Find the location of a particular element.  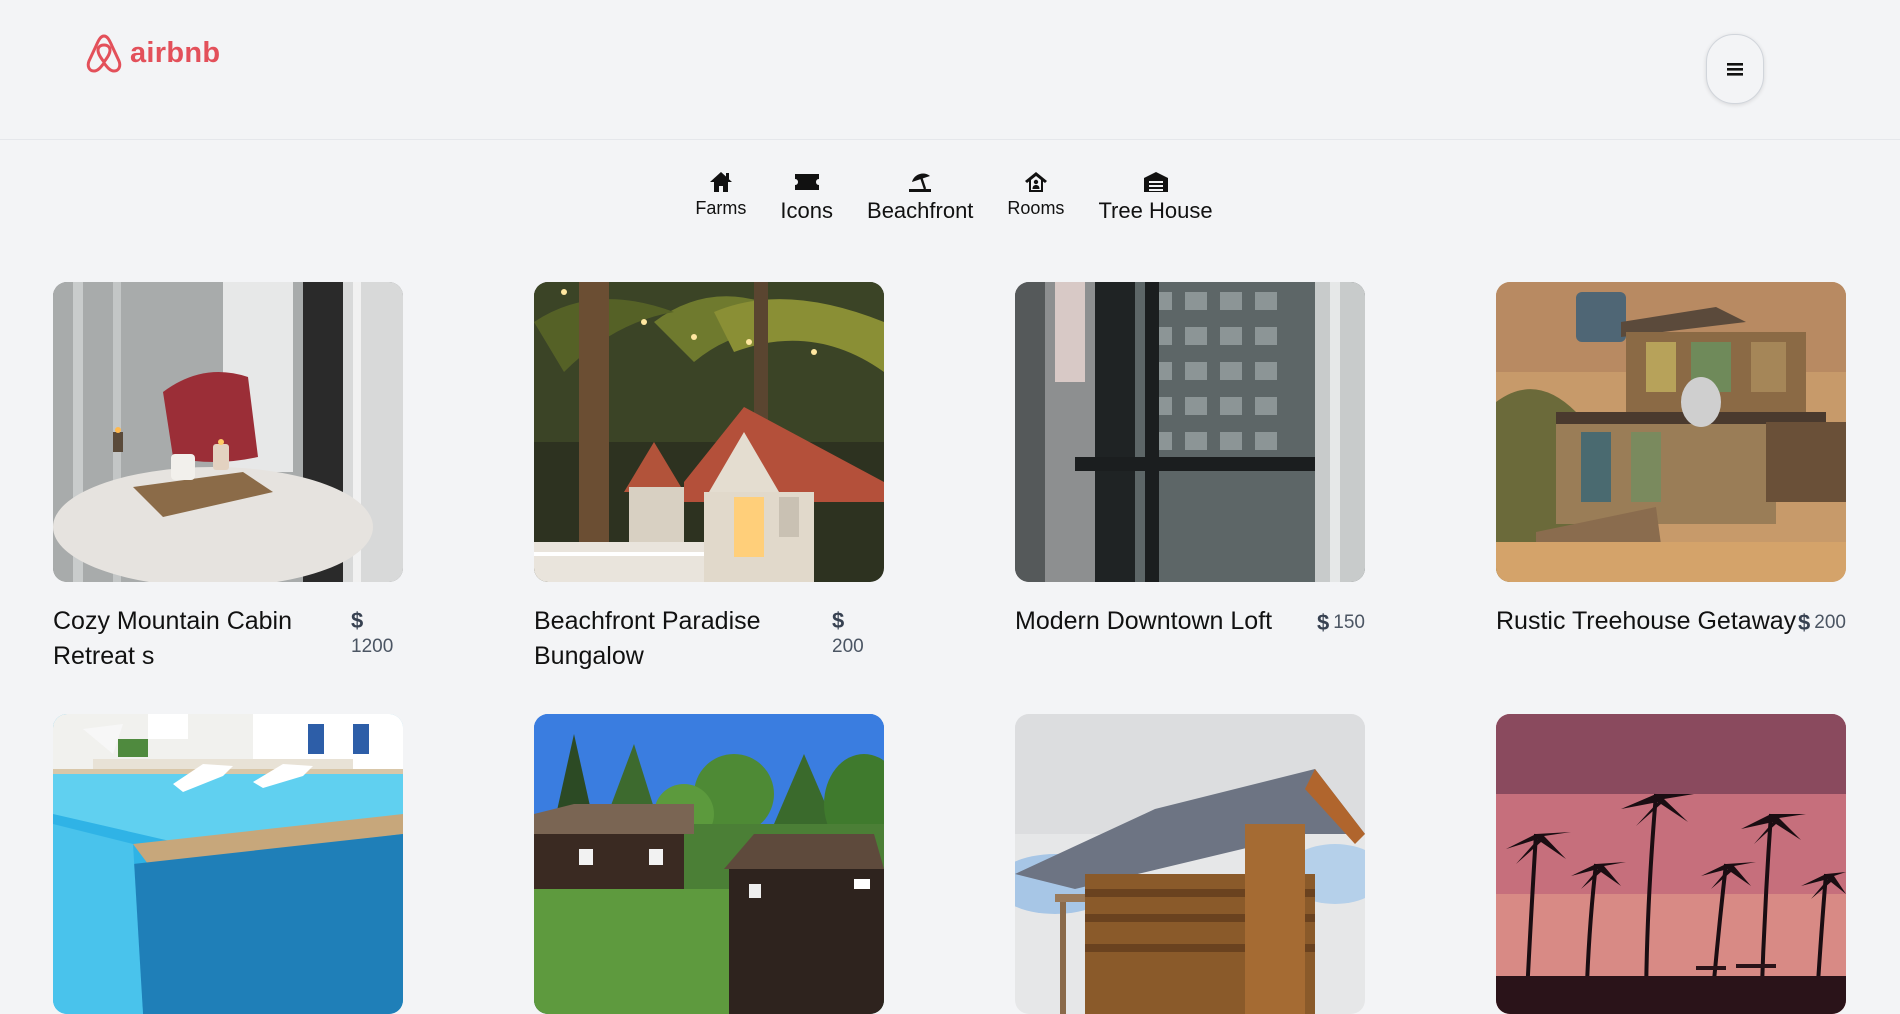

listing-info: Modern Downtown Loft $ 150 is located at coordinates (1190, 621).